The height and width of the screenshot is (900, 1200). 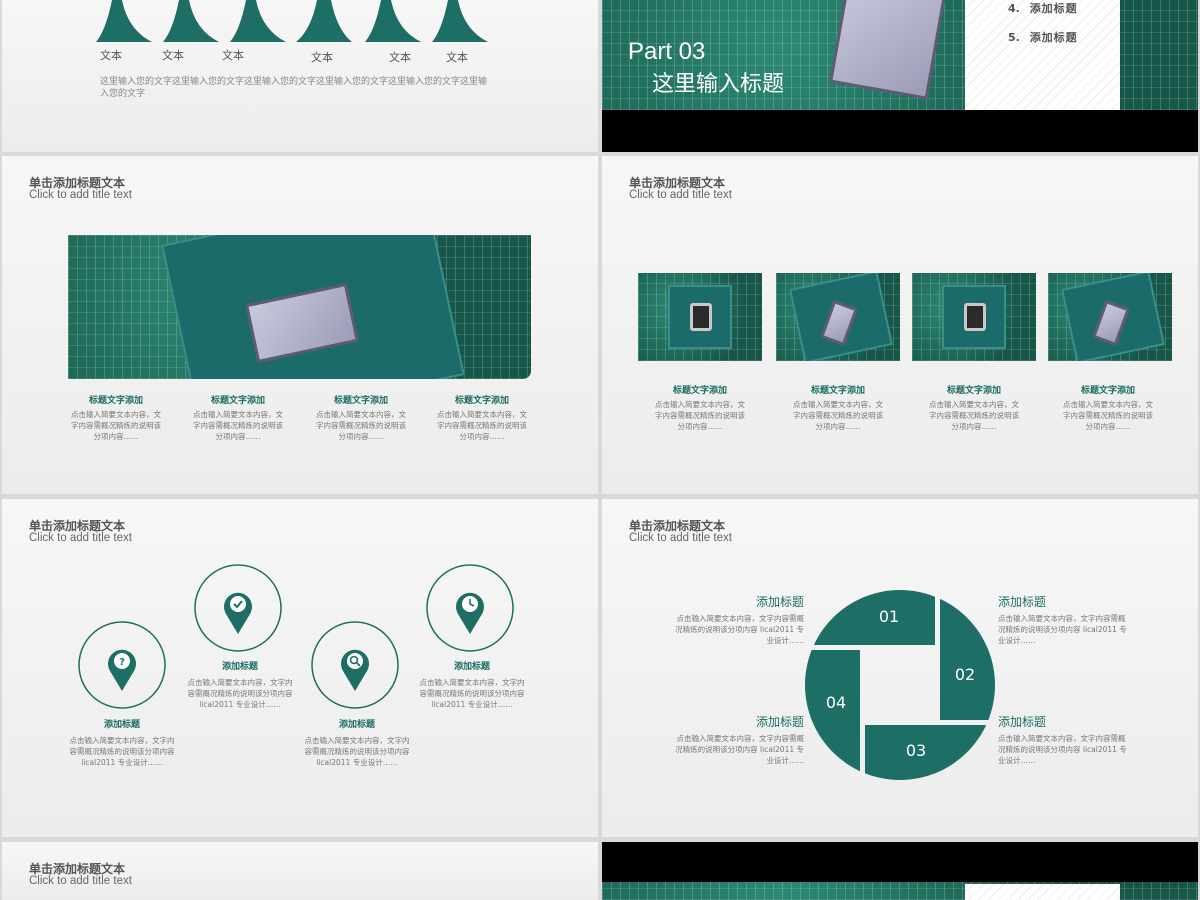 I want to click on slide-thumbnail-2: Part 03 这里输入标题 4. 添加标题 5. 添加标题, so click(x=900, y=76).